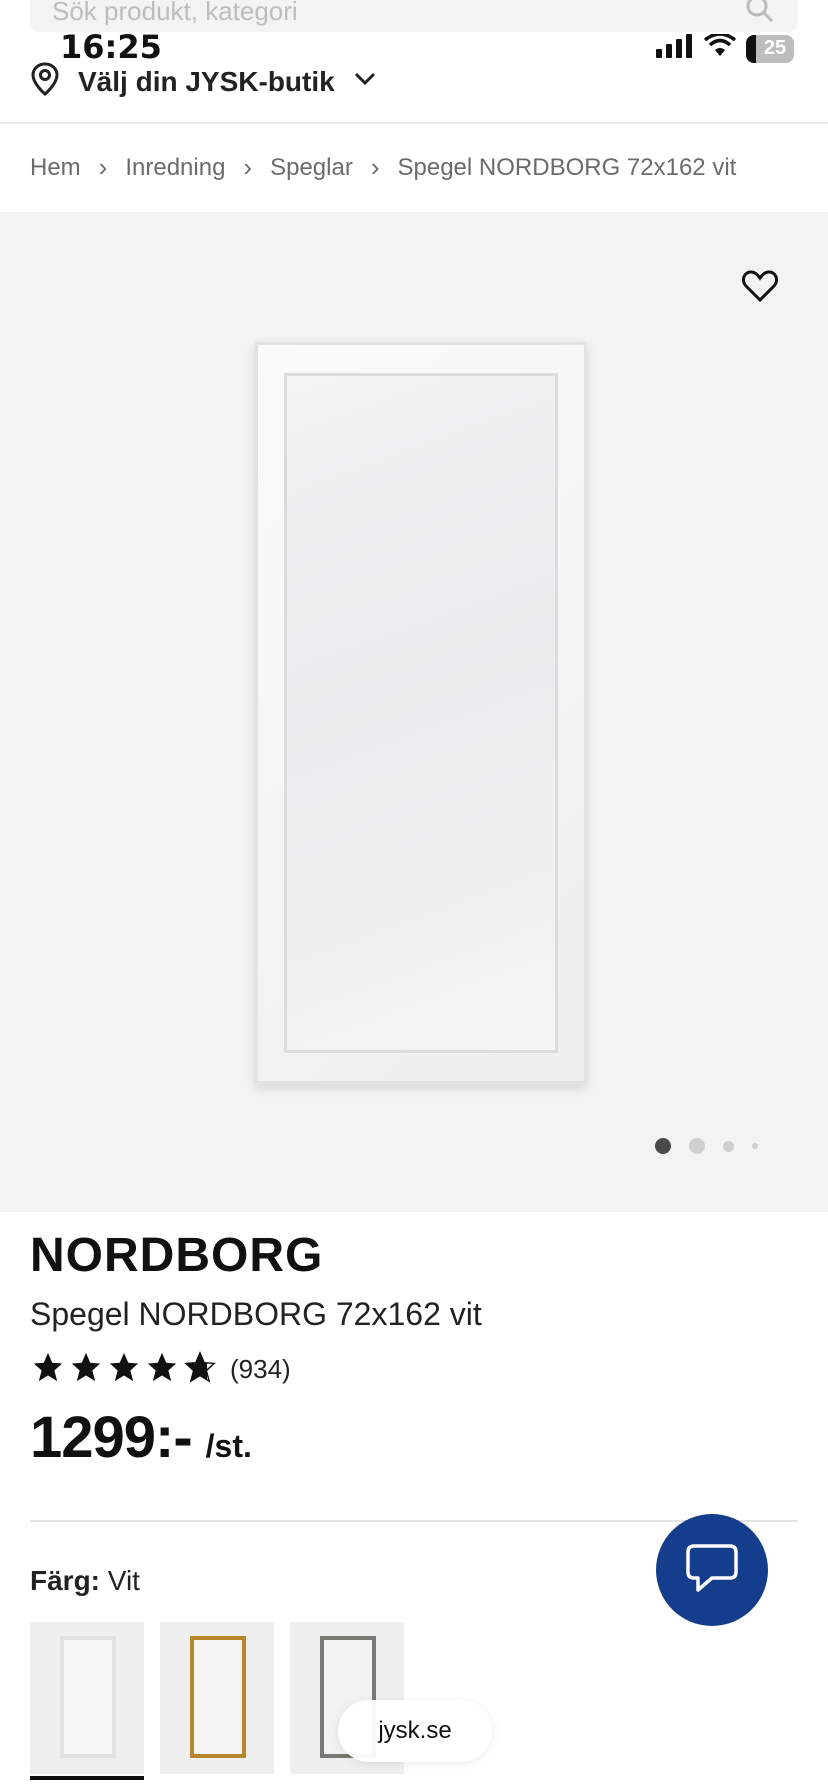 The width and height of the screenshot is (828, 1792). Describe the element at coordinates (175, 168) in the screenshot. I see `breadcrumb-item-inredning: Inredning` at that location.